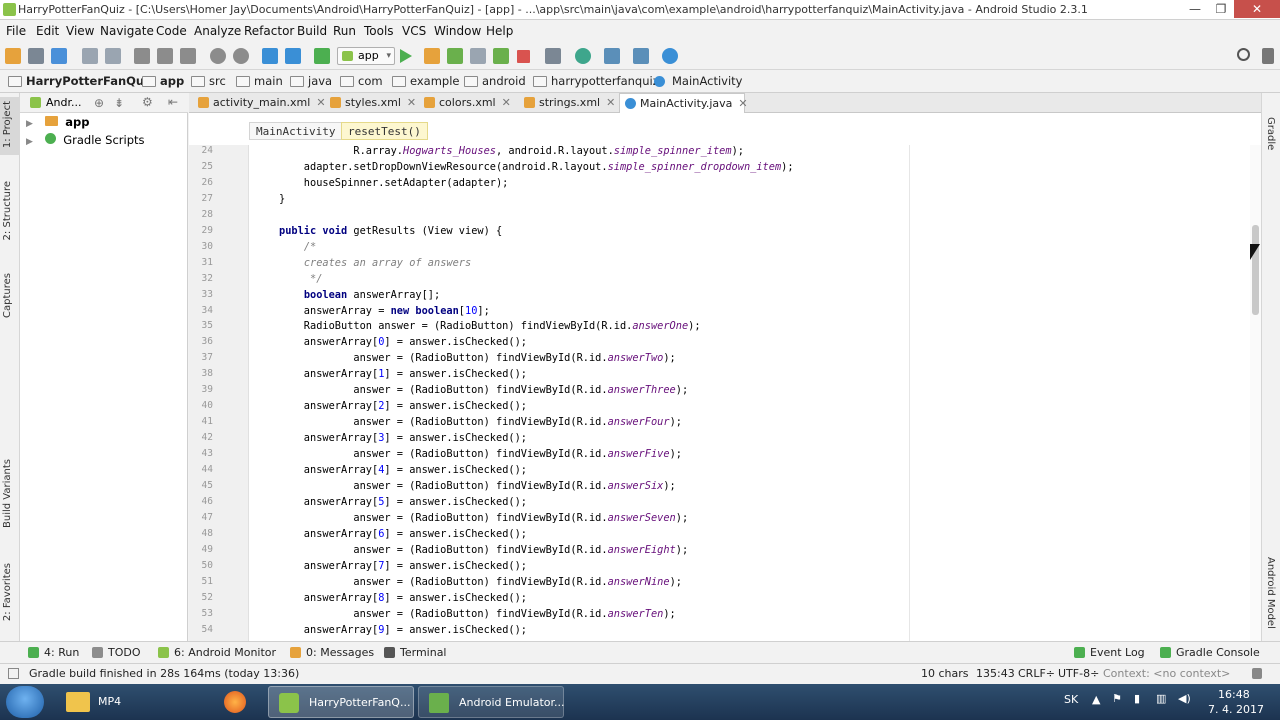  Describe the element at coordinates (1257, 9) in the screenshot. I see `close-button: ✕` at that location.